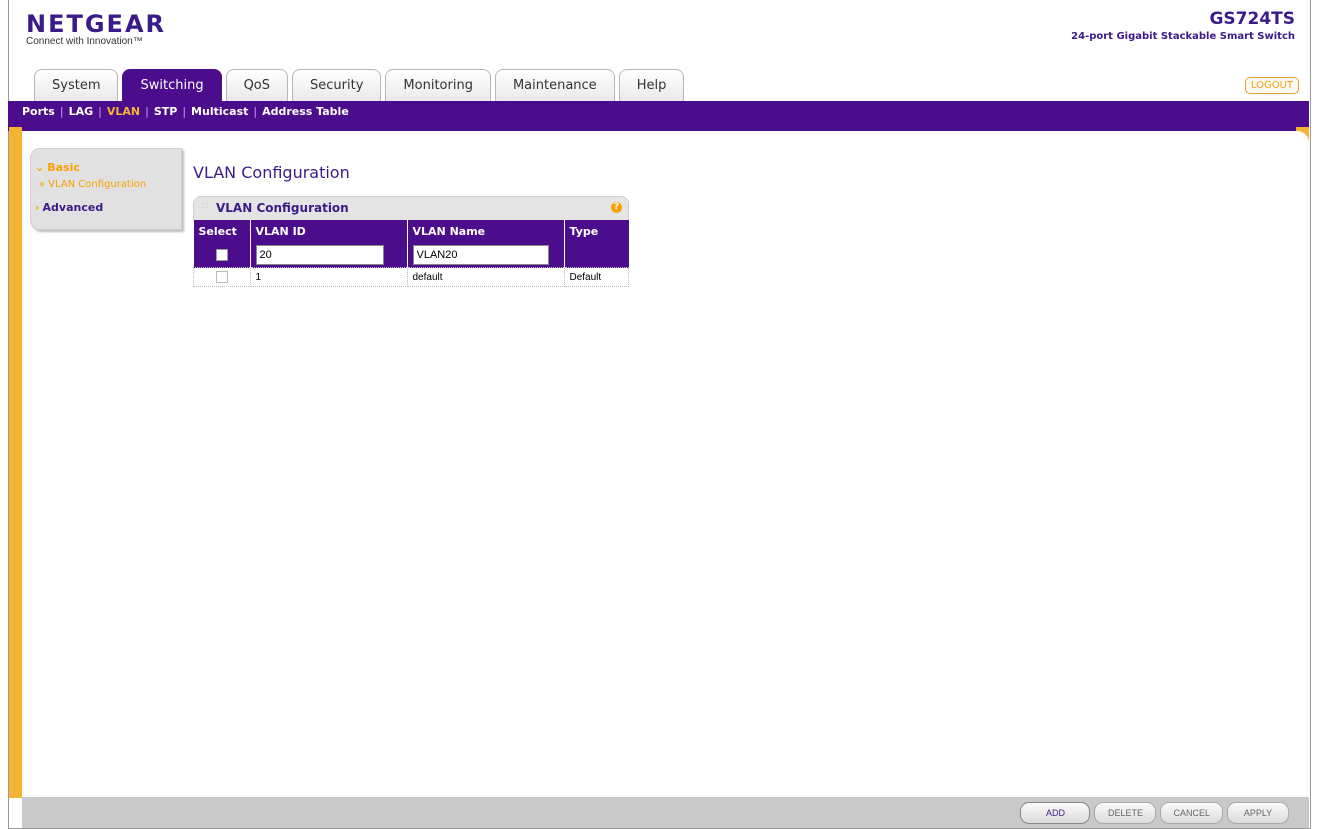  Describe the element at coordinates (1183, 36) in the screenshot. I see `model-description: 24-port Gigabit Stackable Smart Switch` at that location.